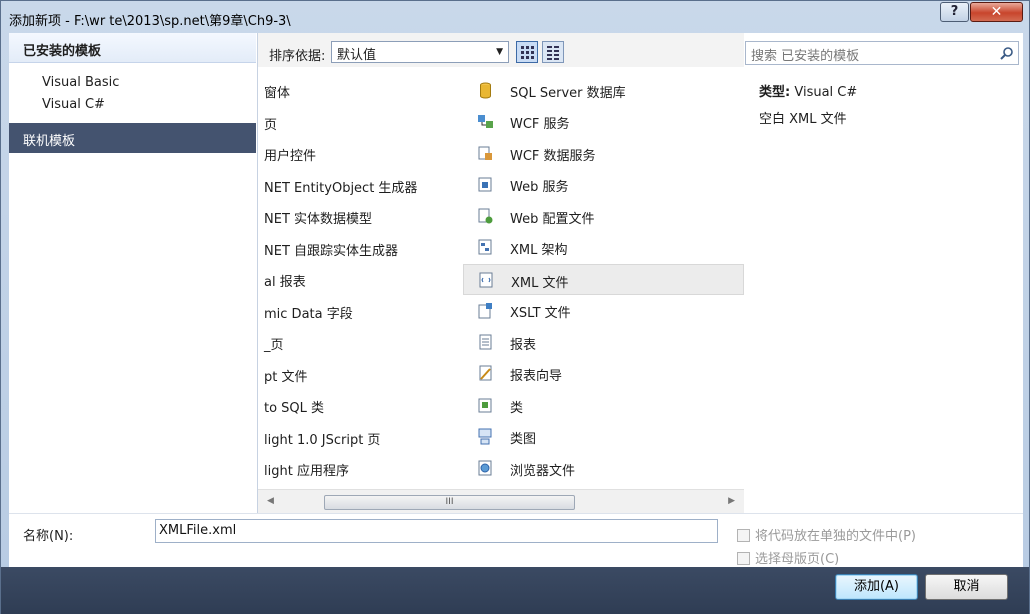 This screenshot has height=614, width=1030. What do you see at coordinates (485, 247) in the screenshot?
I see `xml-schema-icon` at bounding box center [485, 247].